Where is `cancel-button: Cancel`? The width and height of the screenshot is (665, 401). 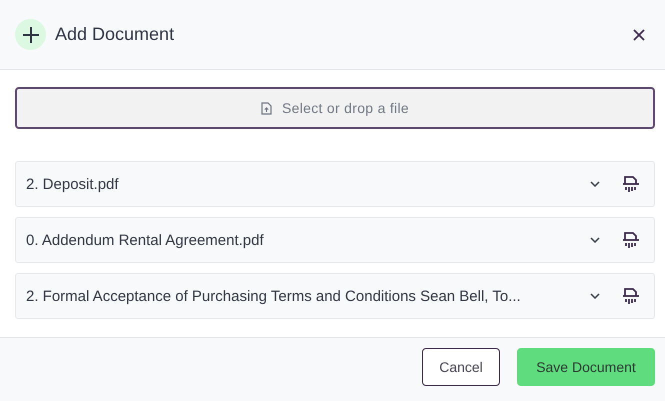
cancel-button: Cancel is located at coordinates (461, 367).